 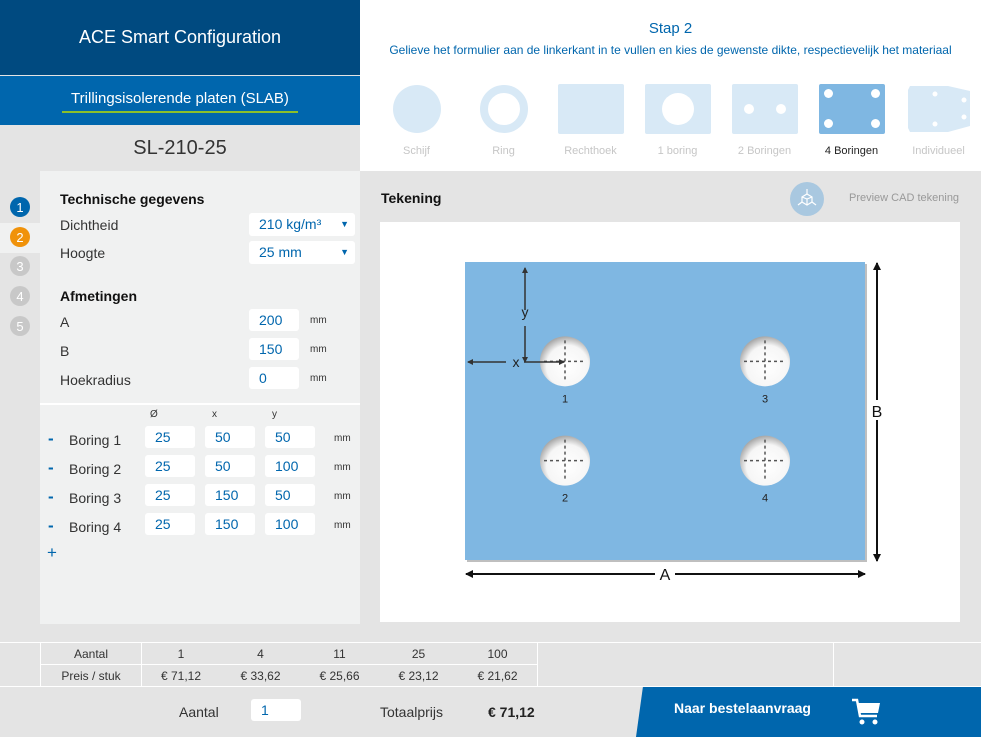 What do you see at coordinates (91, 676) in the screenshot?
I see `price-header: Preis / stuk` at bounding box center [91, 676].